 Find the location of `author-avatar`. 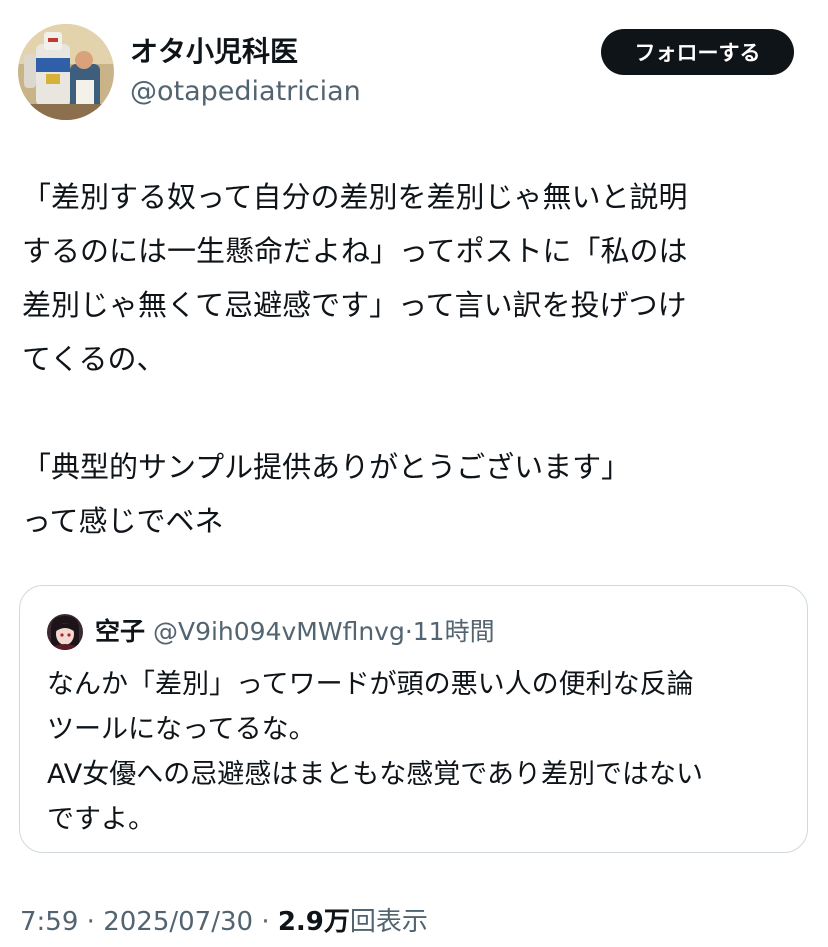

author-avatar is located at coordinates (66, 72).